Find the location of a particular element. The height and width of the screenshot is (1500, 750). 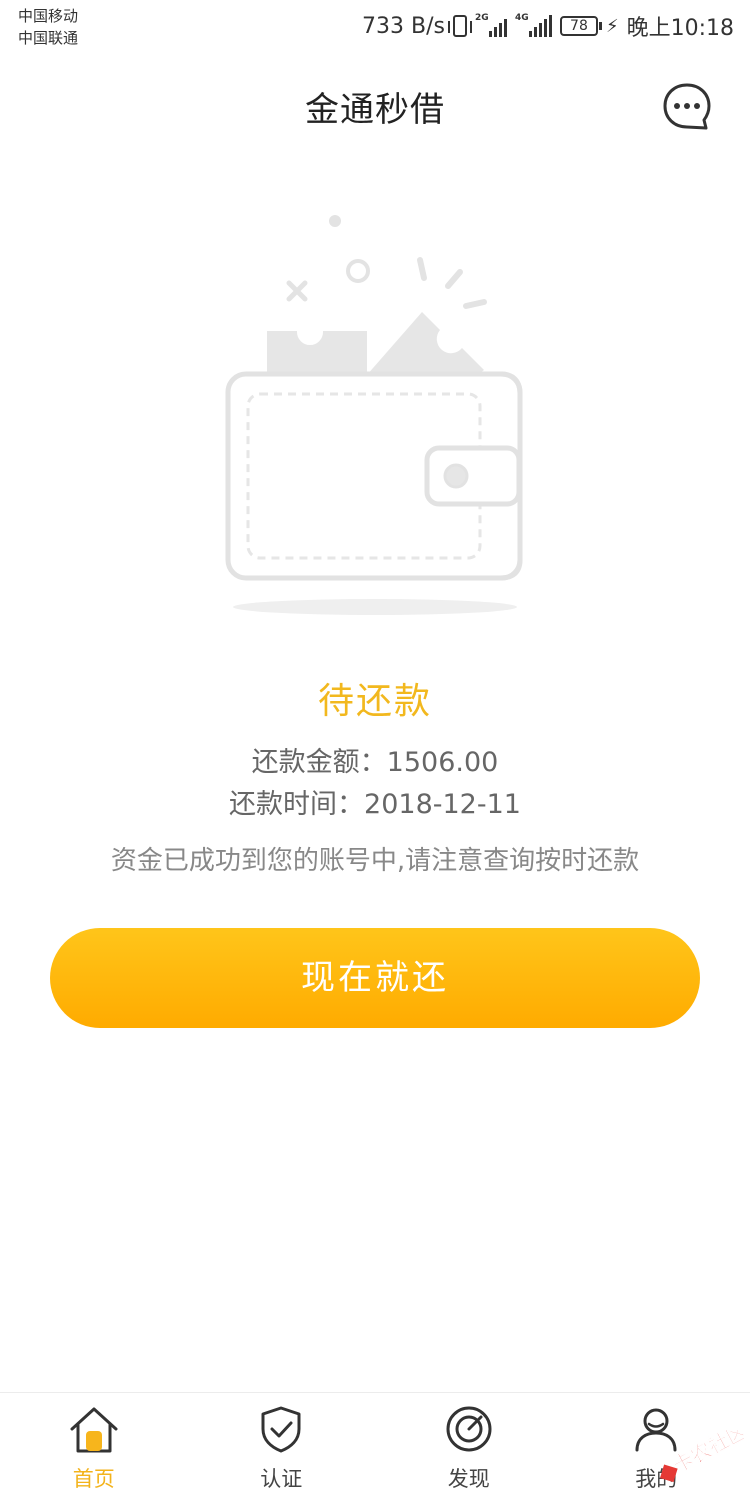

tab-home-label: 首页 is located at coordinates (93, 1479).